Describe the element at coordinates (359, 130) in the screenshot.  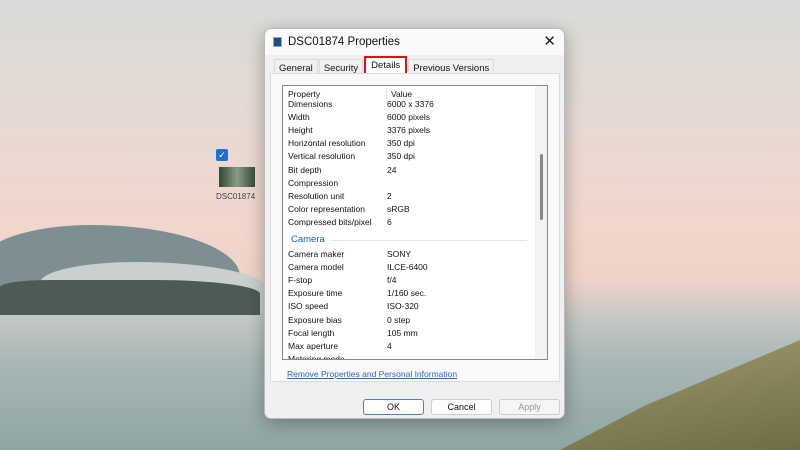
I see `property-row: Height 3376 pixels` at that location.